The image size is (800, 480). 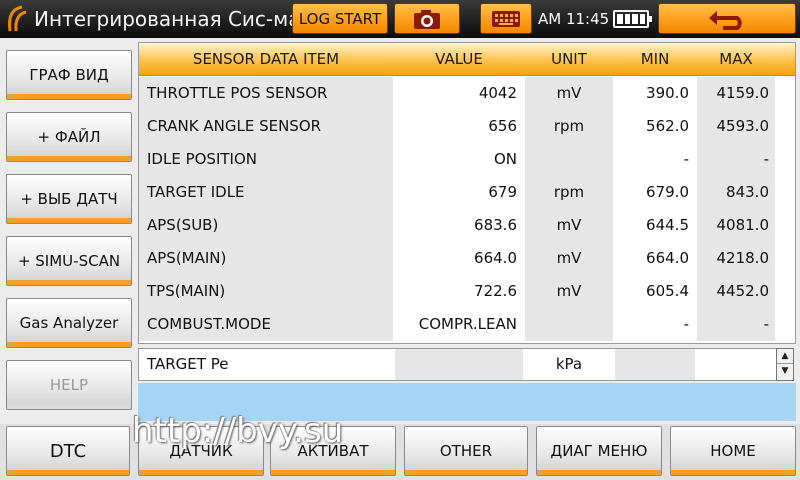 I want to click on cell-item: TARGET IDLE, so click(x=266, y=192).